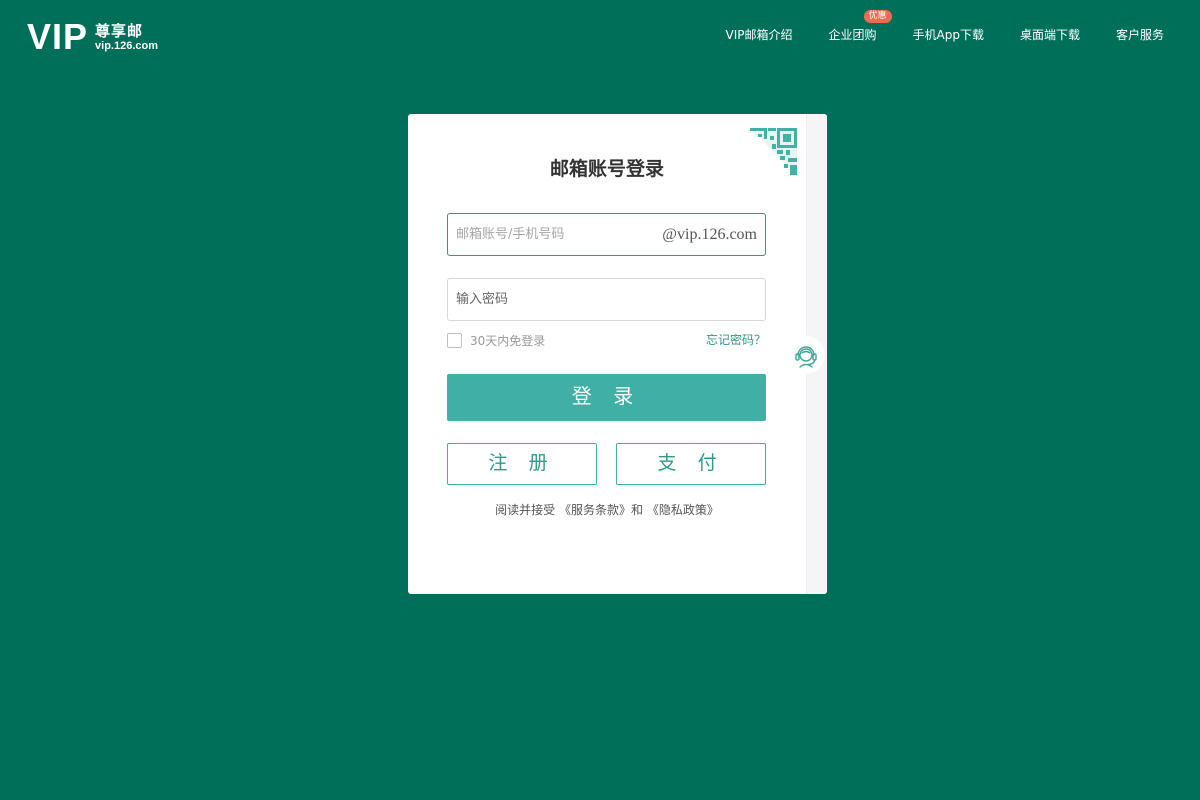 The height and width of the screenshot is (800, 1200). I want to click on nav-mobile-app: 手机App下载, so click(948, 35).